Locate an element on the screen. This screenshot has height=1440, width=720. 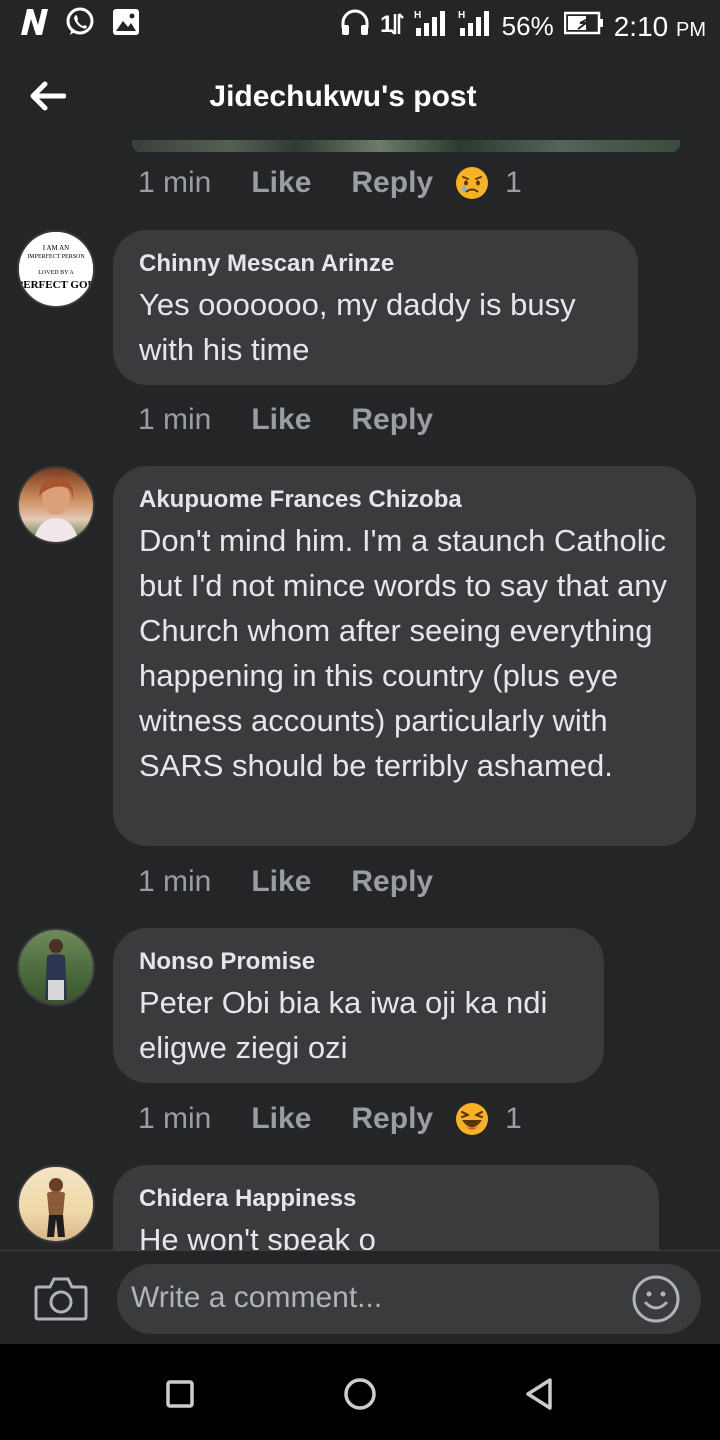
svg-text: PERFECT GOD is located at coordinates (56, 285).